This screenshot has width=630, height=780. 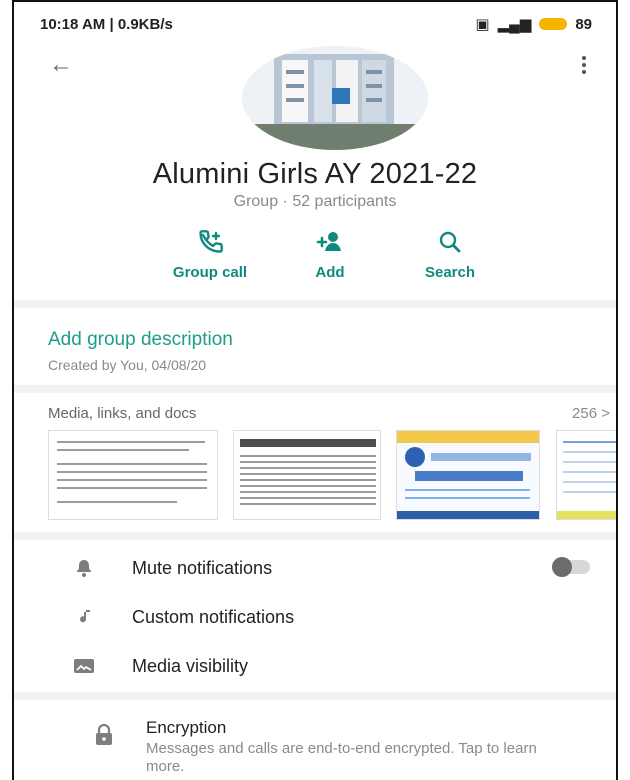 I want to click on group-title: Alumini Girls AY 2021-22, so click(x=315, y=174).